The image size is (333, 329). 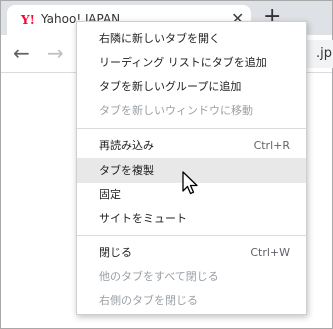 What do you see at coordinates (270, 252) in the screenshot?
I see `menu-item-shortcut: Ctrl+W` at bounding box center [270, 252].